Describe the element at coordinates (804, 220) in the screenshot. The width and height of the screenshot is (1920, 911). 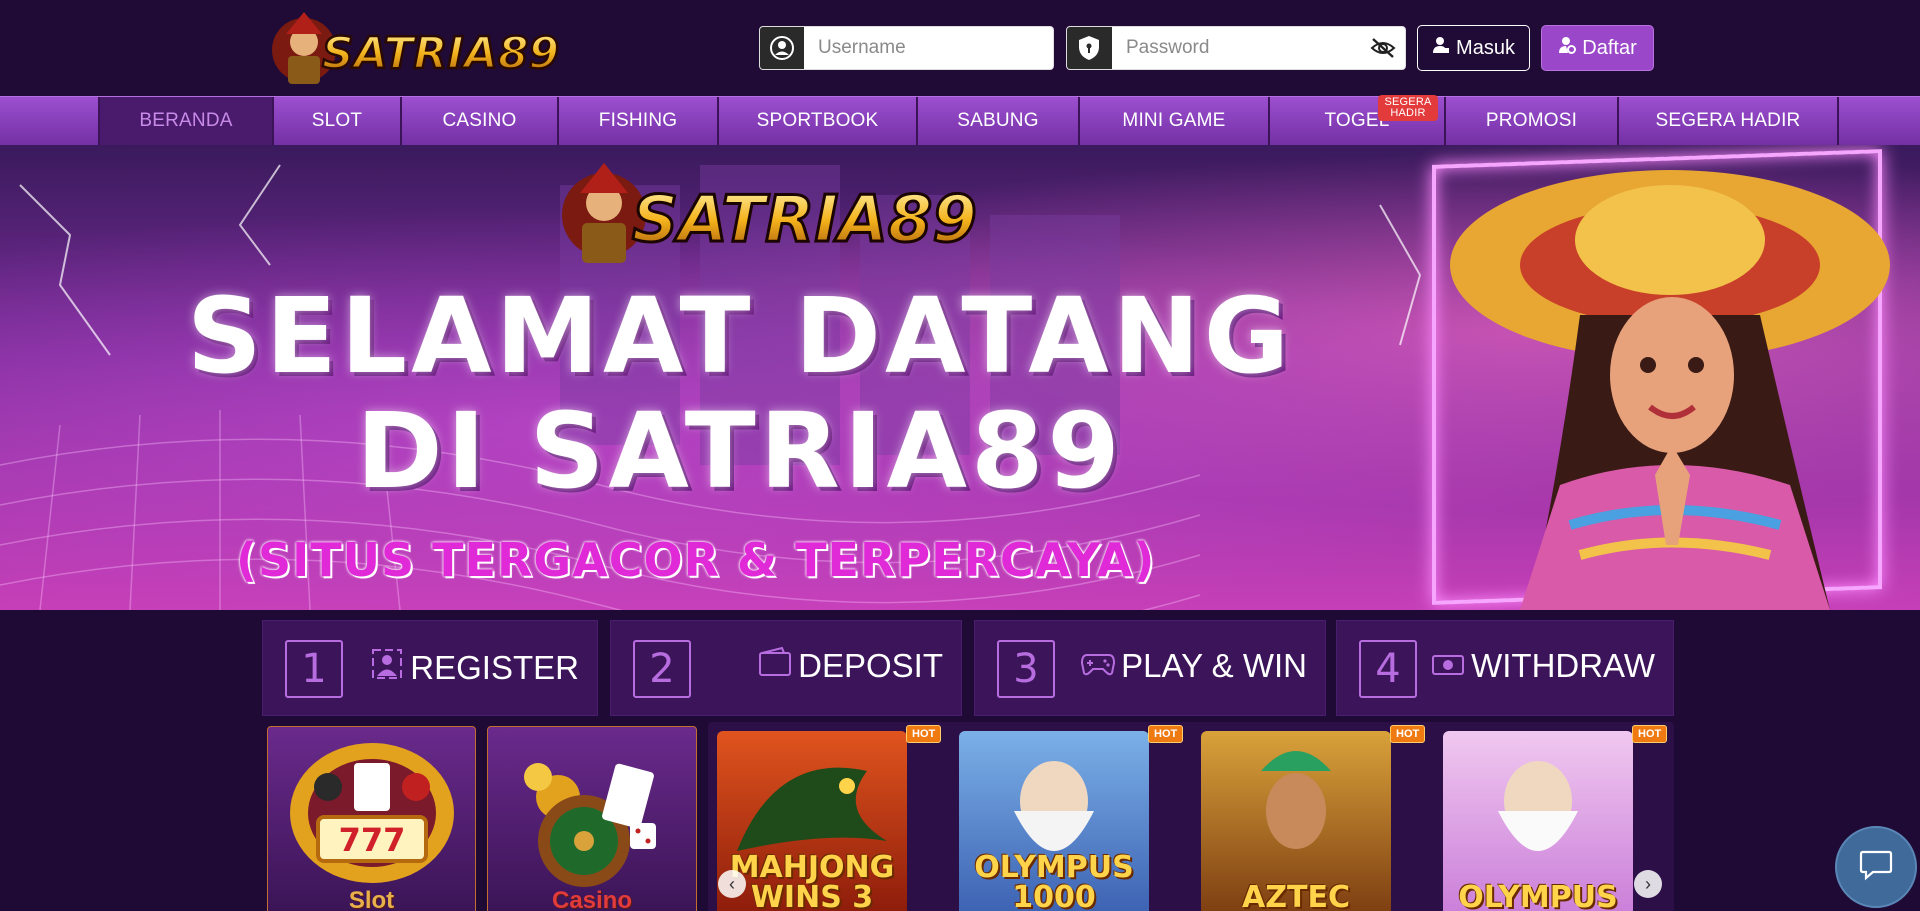
I see `hero-logo-text: SATRIA89` at that location.